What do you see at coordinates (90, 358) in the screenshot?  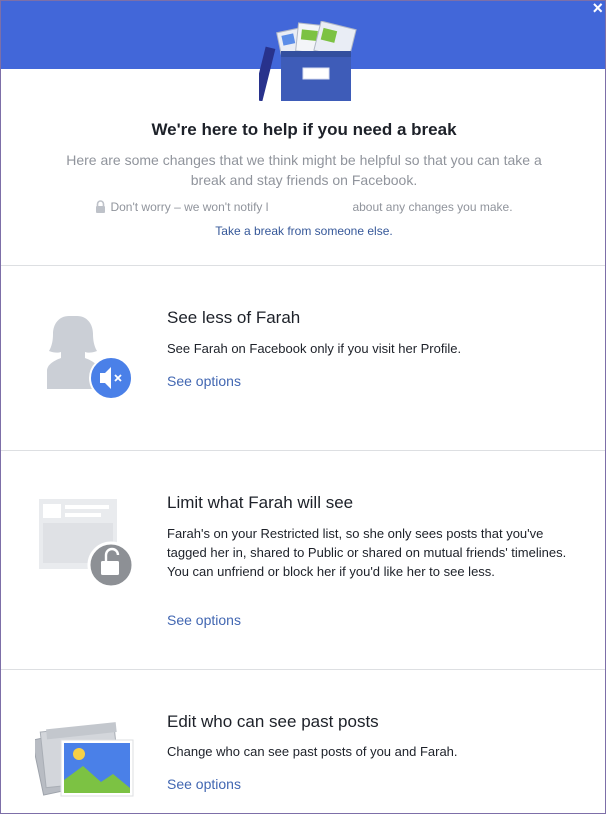 I see `muted-person-icon` at bounding box center [90, 358].